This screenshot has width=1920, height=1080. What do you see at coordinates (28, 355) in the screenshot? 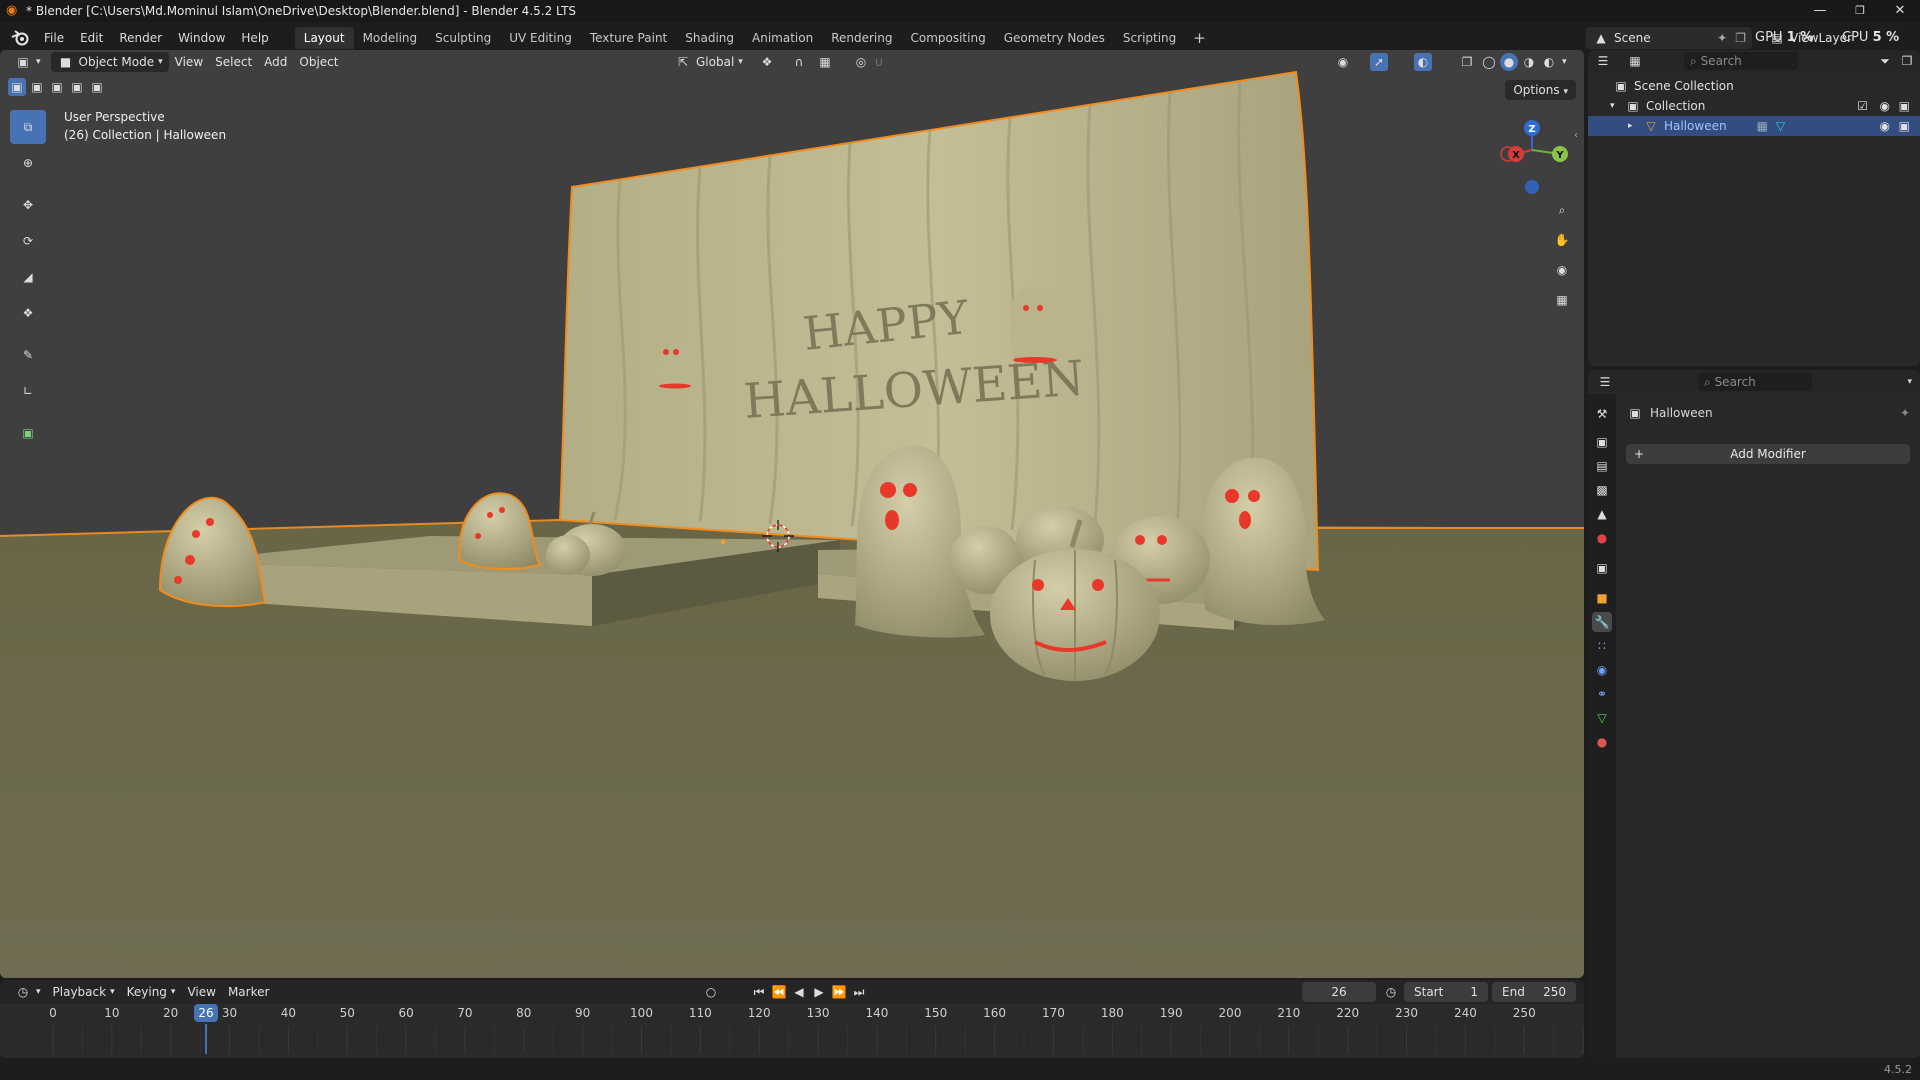
I see `annotate-tool: ✎` at bounding box center [28, 355].